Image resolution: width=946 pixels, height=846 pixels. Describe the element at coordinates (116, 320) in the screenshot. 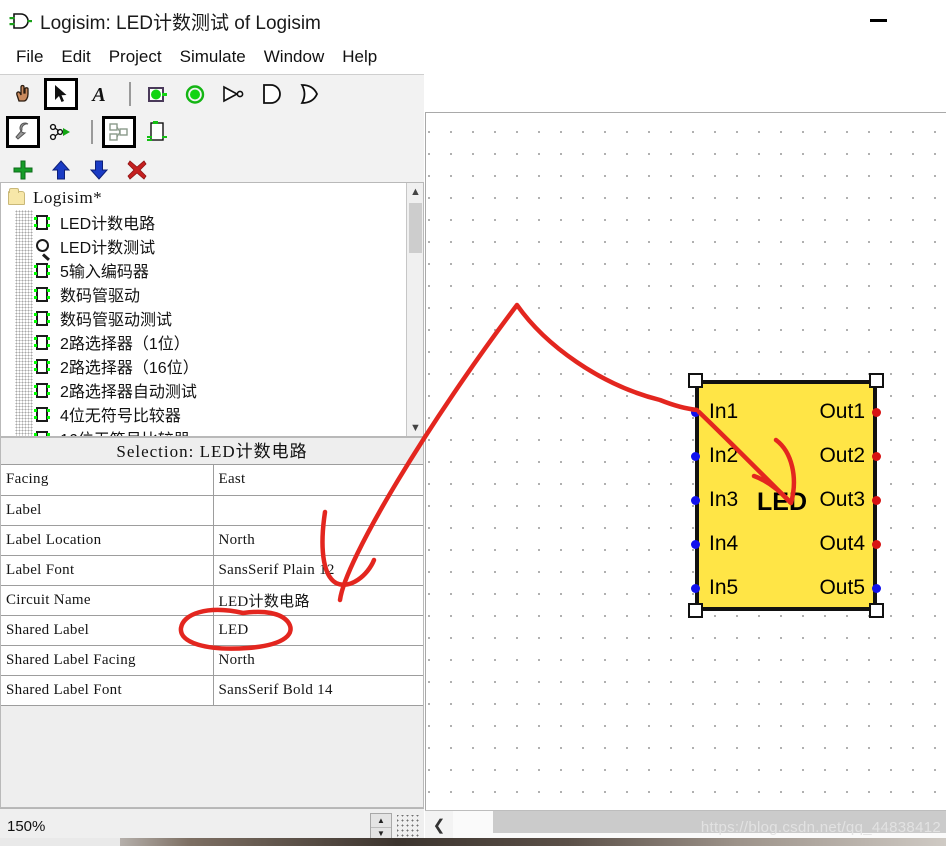

I see `tree-item-label: 数码管驱动测试` at that location.